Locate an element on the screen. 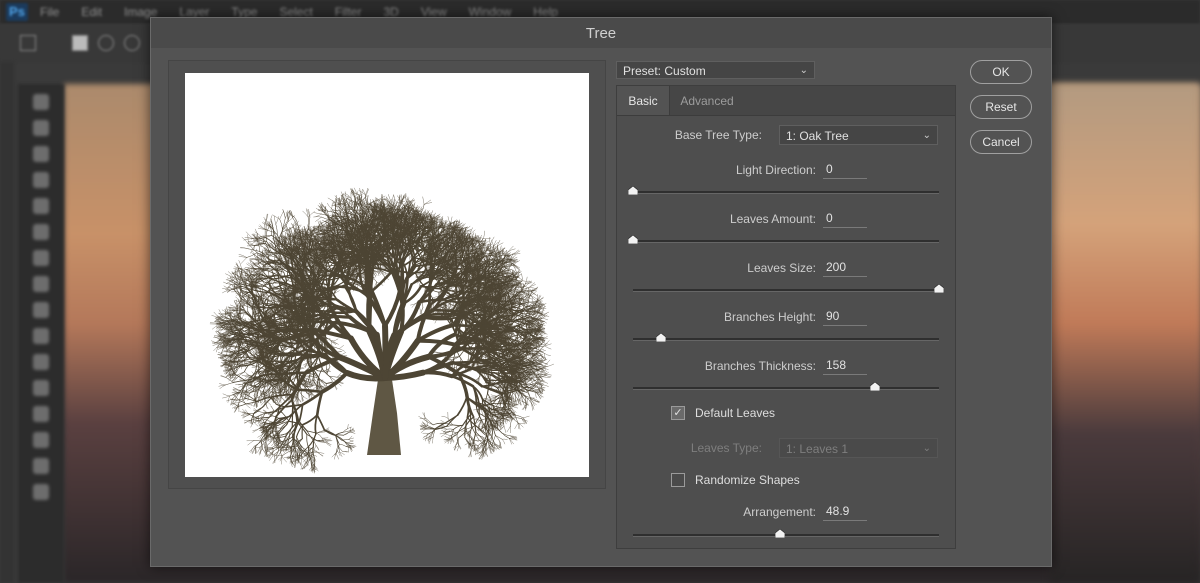 Image resolution: width=1200 pixels, height=583 pixels. add-selection-icon is located at coordinates (106, 43).